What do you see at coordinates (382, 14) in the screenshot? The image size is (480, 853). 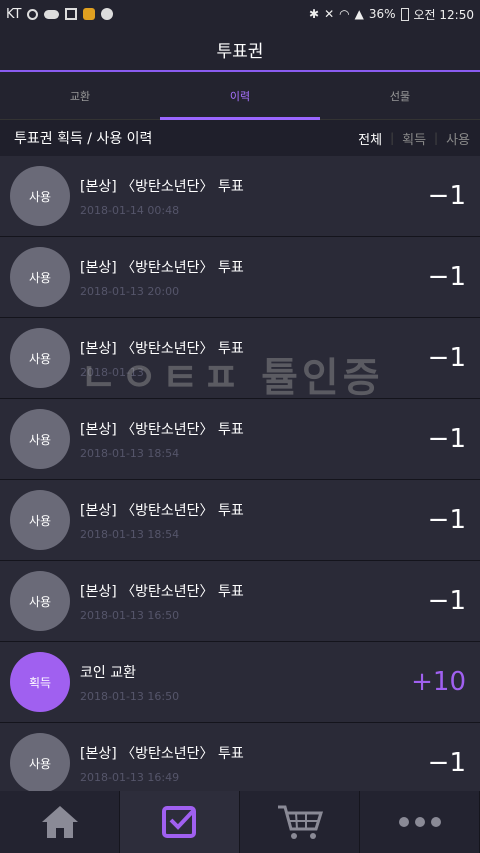 I see `battery-label: 36%` at bounding box center [382, 14].